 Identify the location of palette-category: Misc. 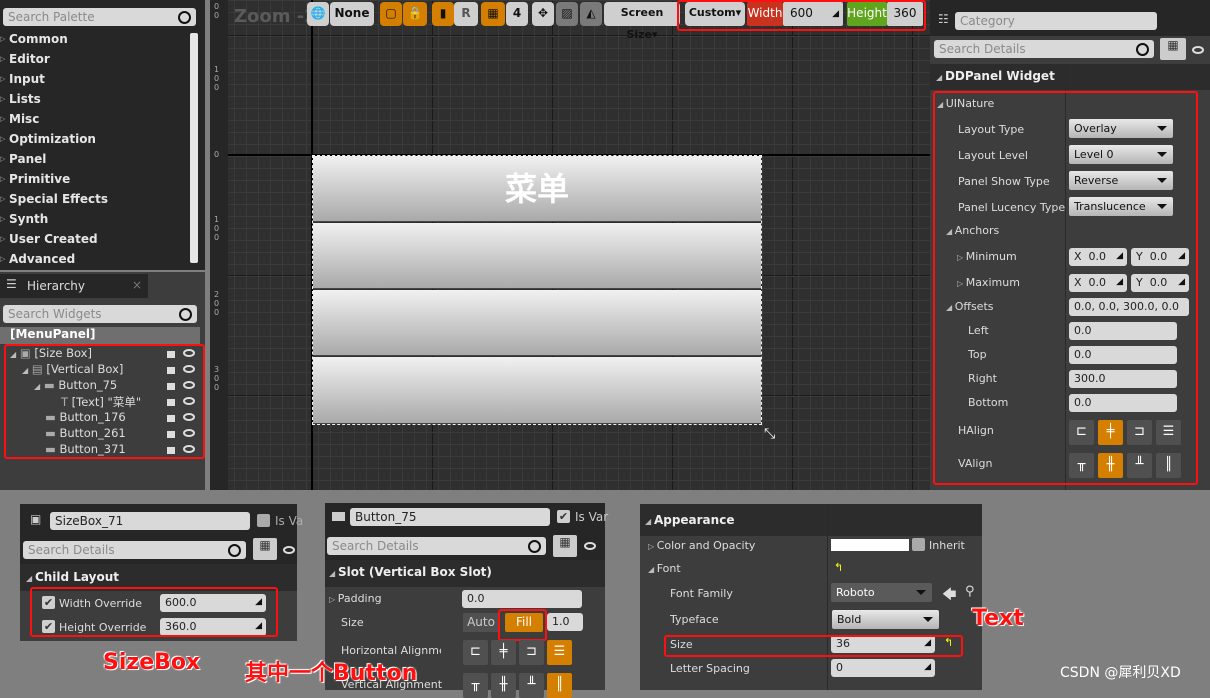
(19, 119).